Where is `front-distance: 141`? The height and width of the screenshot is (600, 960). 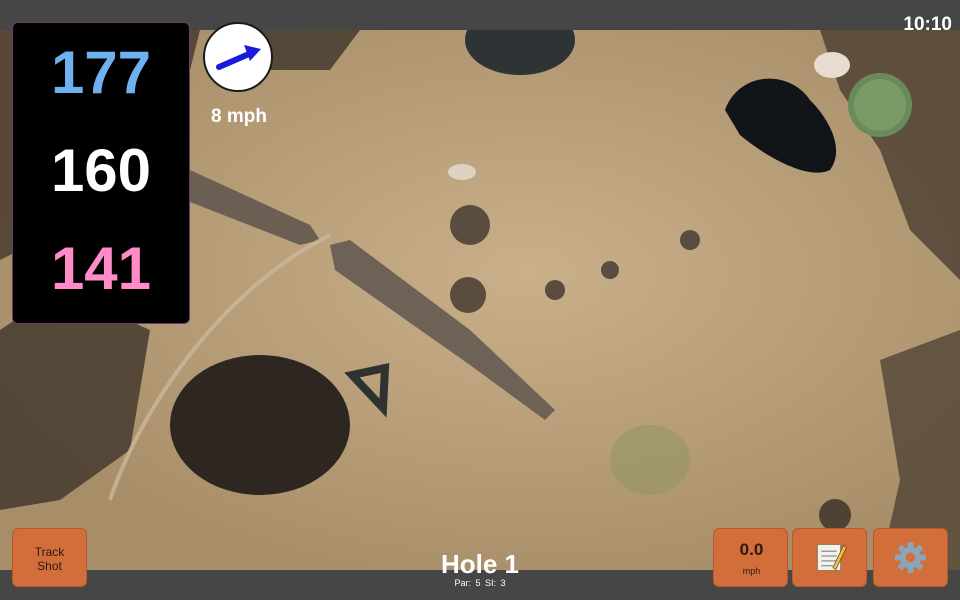
front-distance: 141 is located at coordinates (101, 268).